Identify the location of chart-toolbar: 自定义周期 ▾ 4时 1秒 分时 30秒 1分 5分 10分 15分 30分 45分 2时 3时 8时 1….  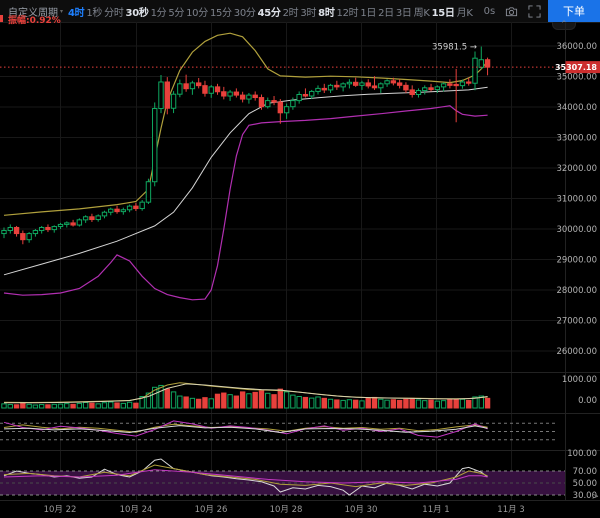
(300, 11).